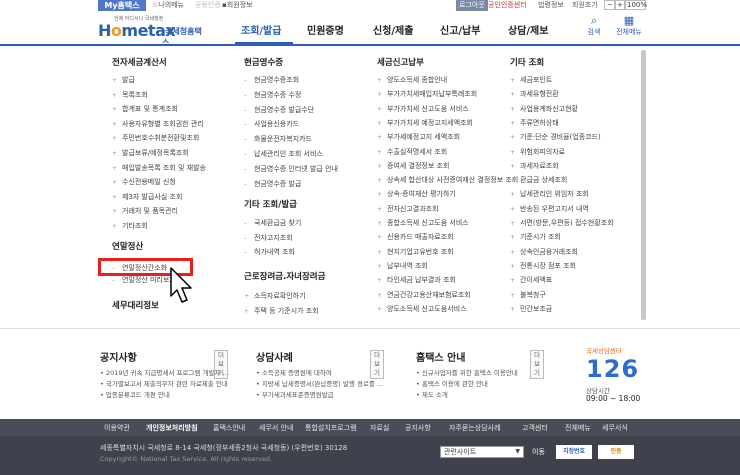 Image resolution: width=740 pixels, height=475 pixels. What do you see at coordinates (408, 209) in the screenshot?
I see `menu-item: + 전자신고결과조회` at bounding box center [408, 209].